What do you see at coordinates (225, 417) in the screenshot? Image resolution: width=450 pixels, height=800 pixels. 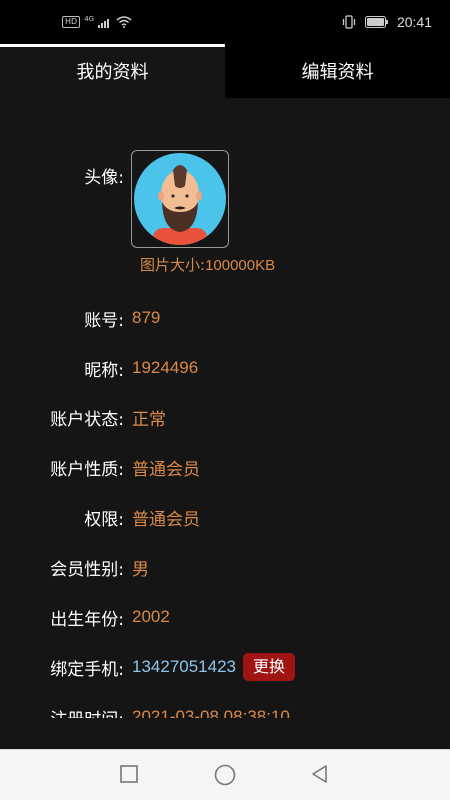 I see `status-row: 账户状态: 正常` at bounding box center [225, 417].